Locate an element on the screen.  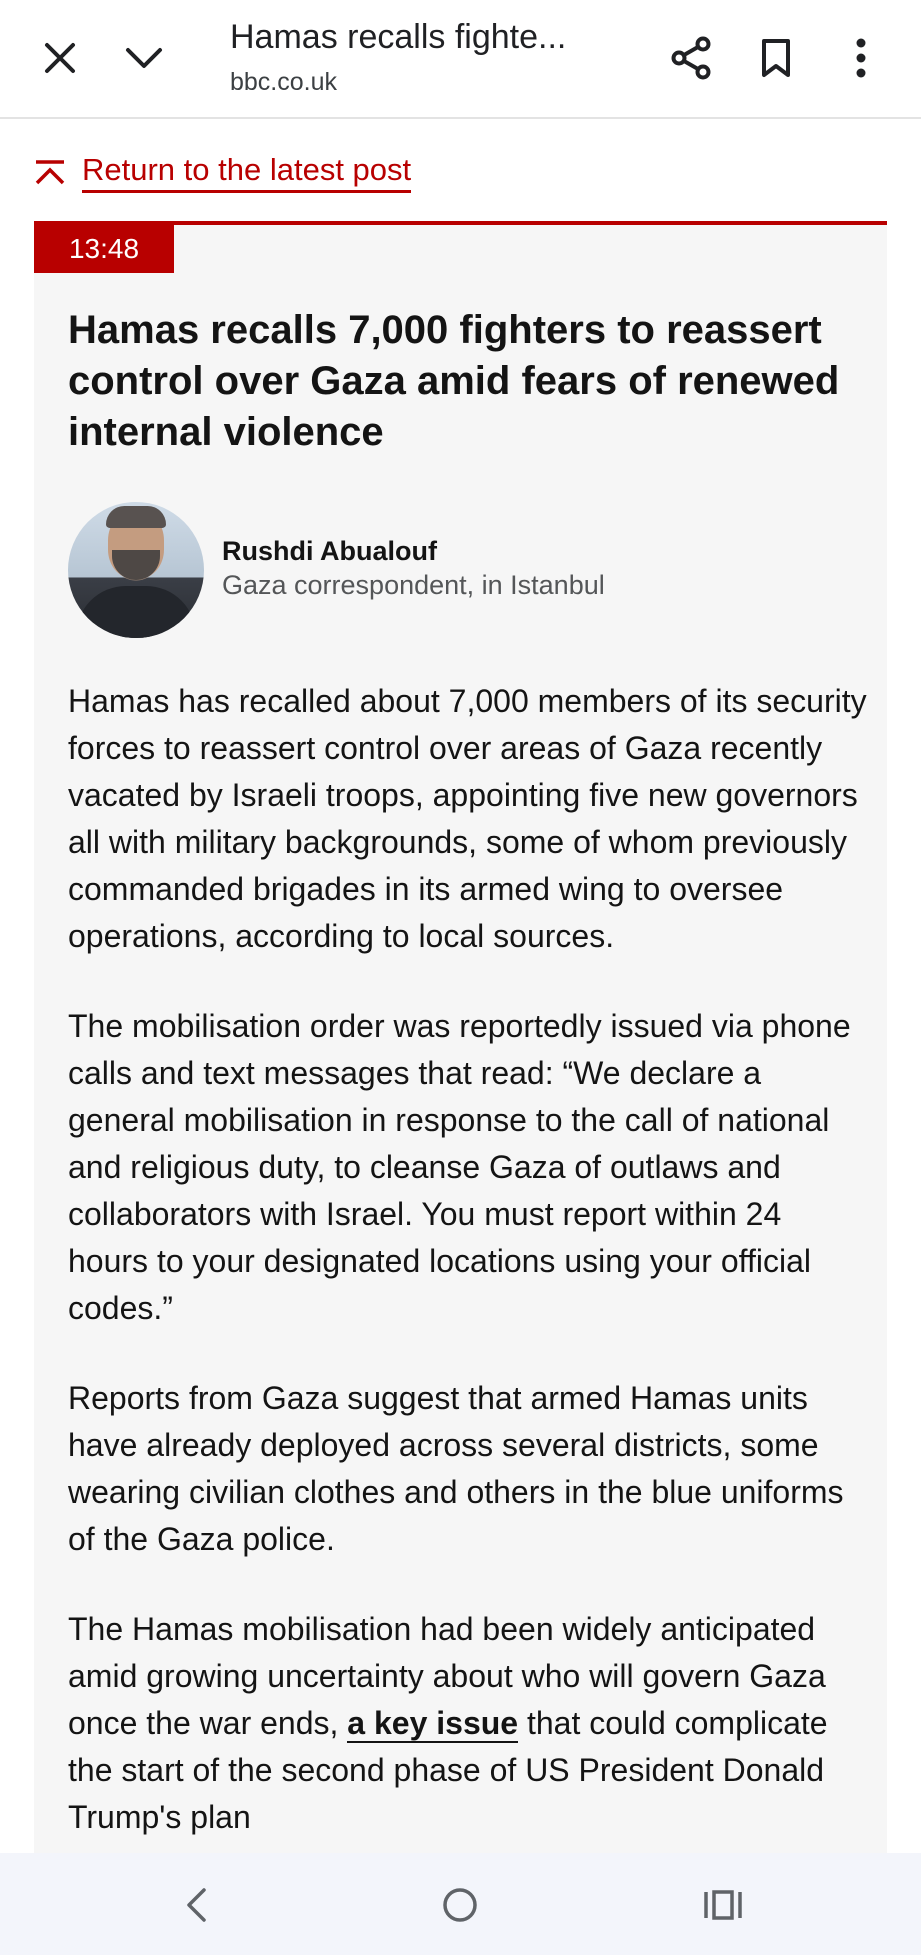
back-icon is located at coordinates (196, 1905).